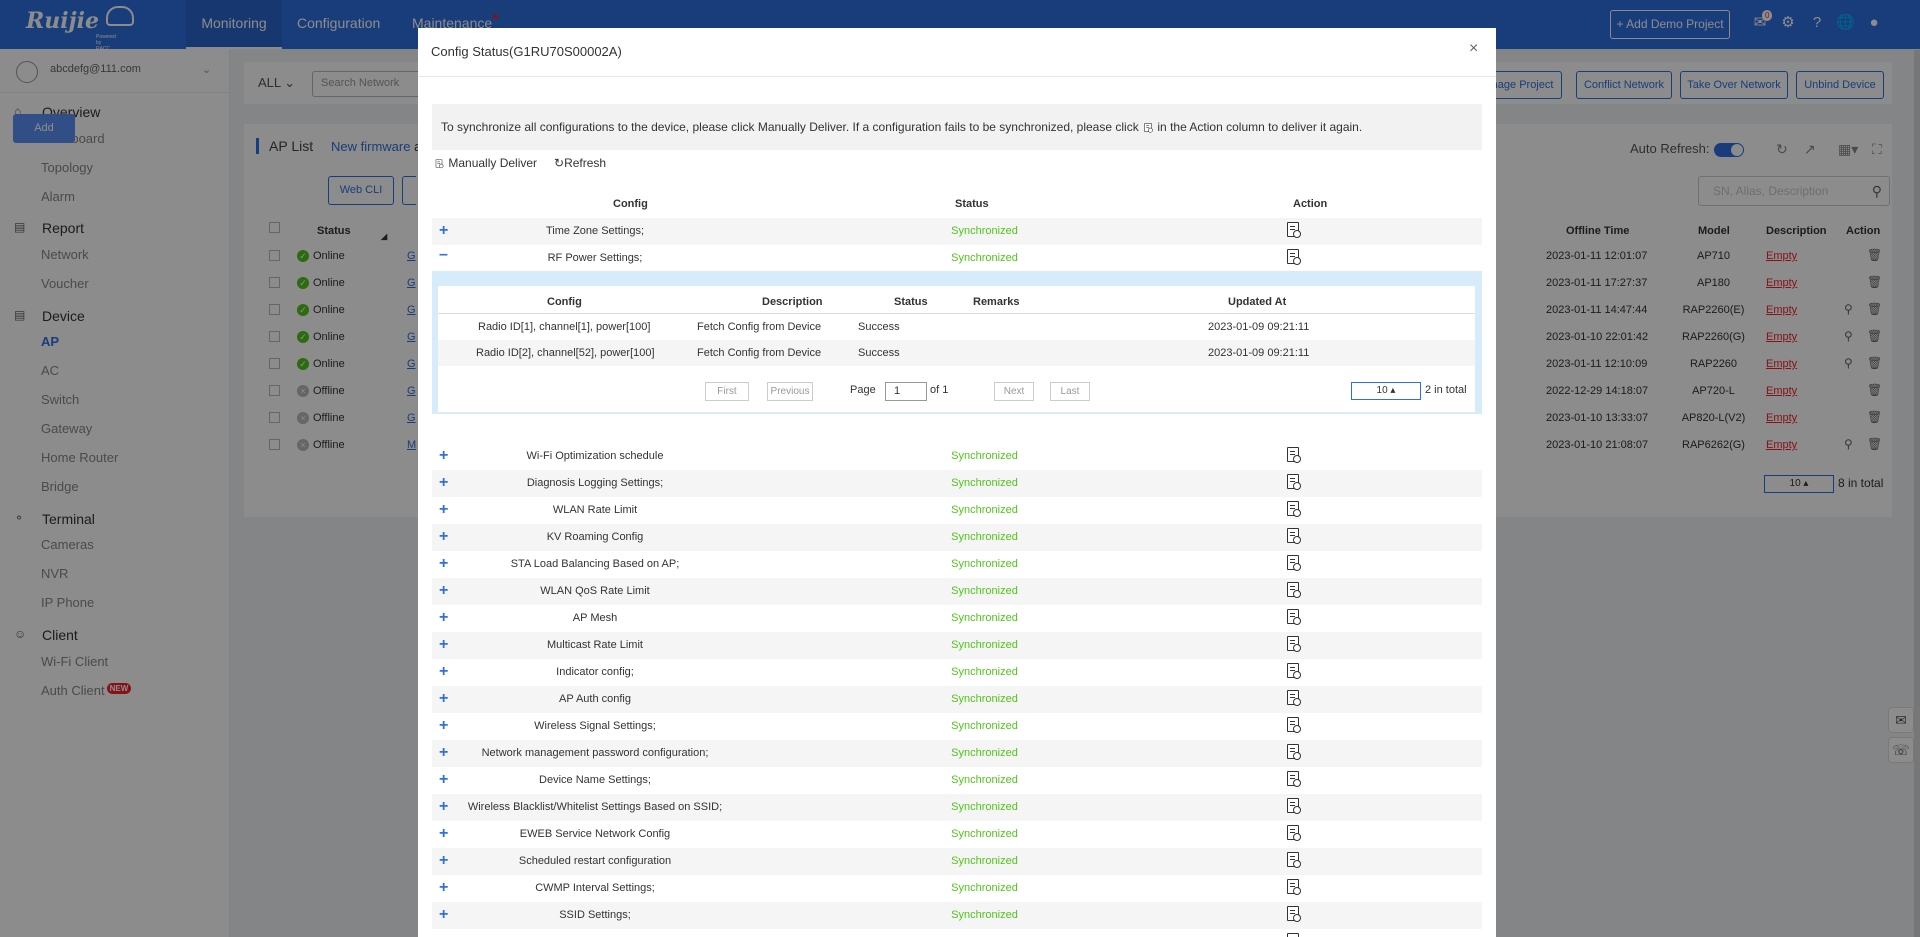  I want to click on config-row: + WLAN QoS Rate Limit Synchronized, so click(957, 591).